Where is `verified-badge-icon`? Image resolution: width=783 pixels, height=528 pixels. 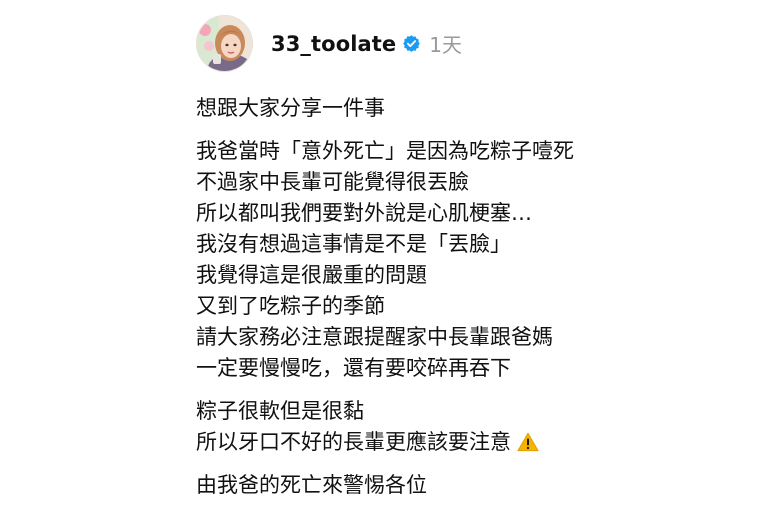
verified-badge-icon is located at coordinates (411, 43).